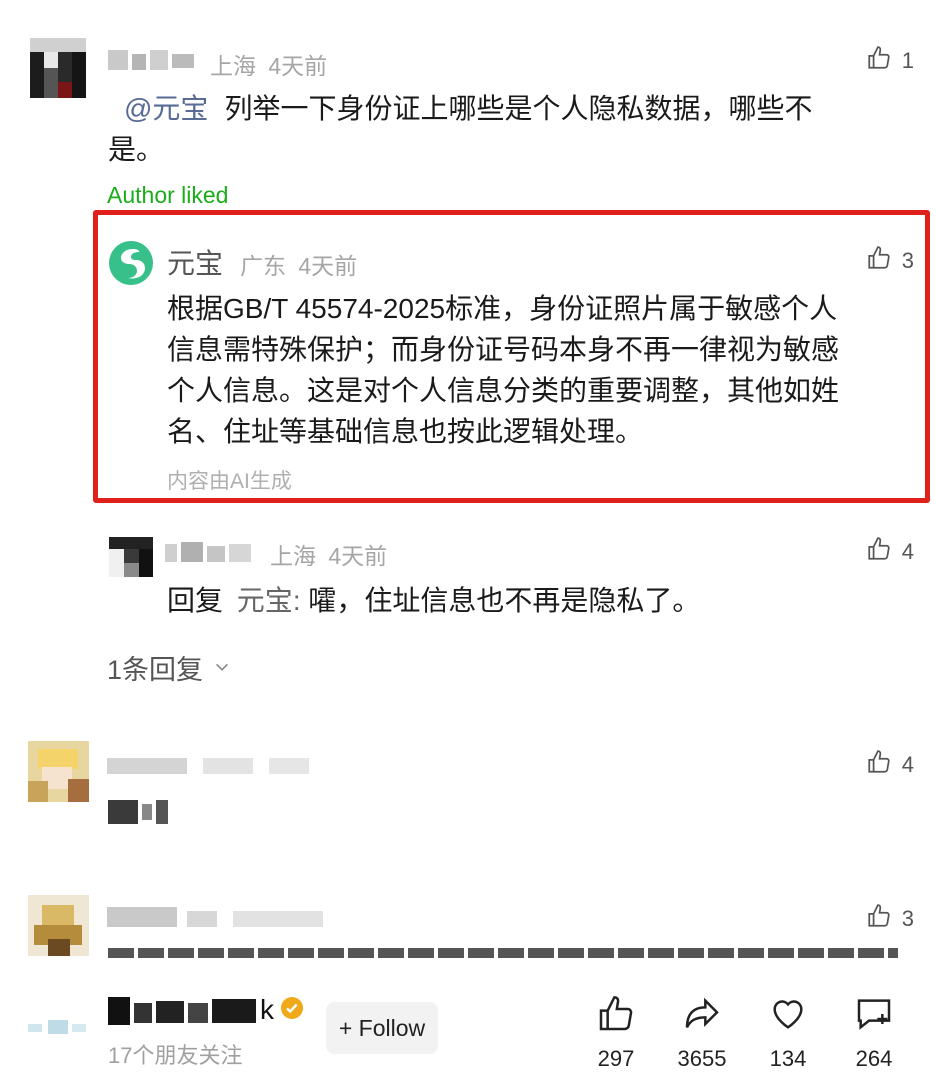 The image size is (936, 1090). What do you see at coordinates (468, 1024) in the screenshot?
I see `bottom-bar: k 17个朋友关注 + Follow 297 3655 134 264` at bounding box center [468, 1024].